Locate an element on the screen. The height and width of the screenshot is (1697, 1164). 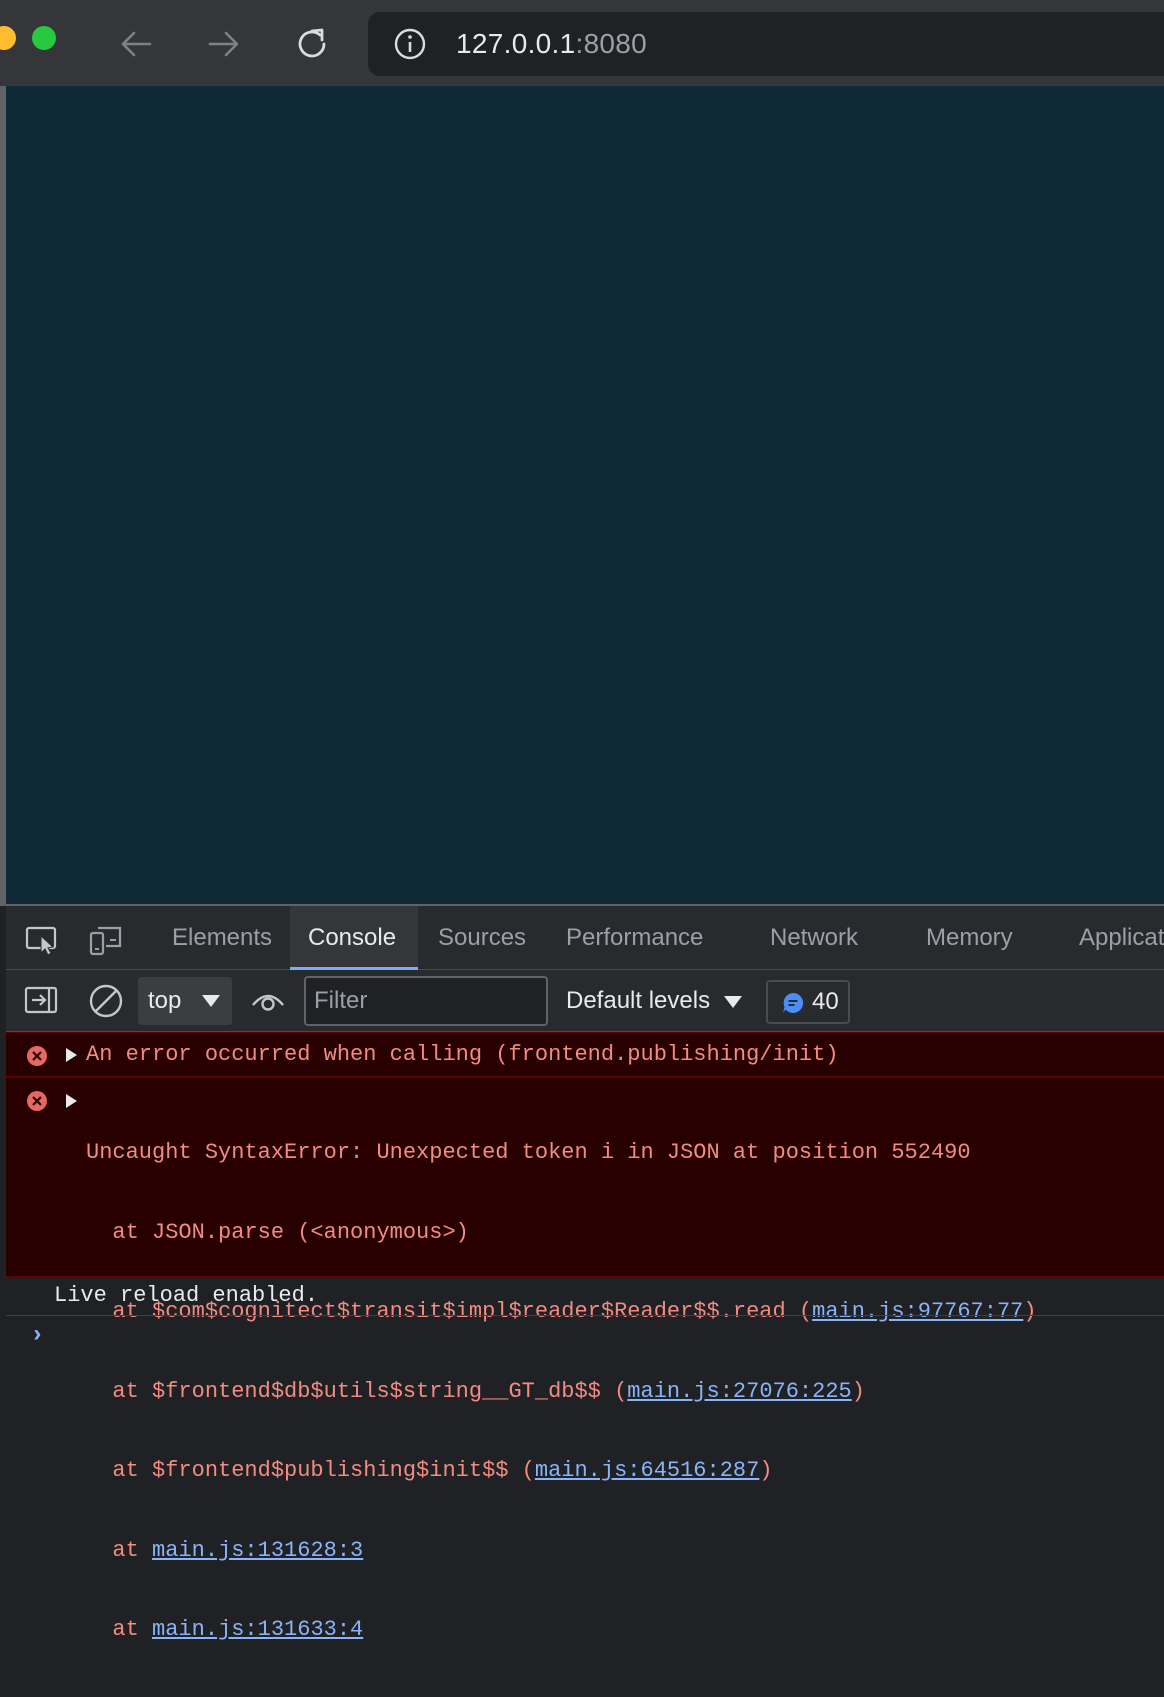
forward-button is located at coordinates (224, 44).